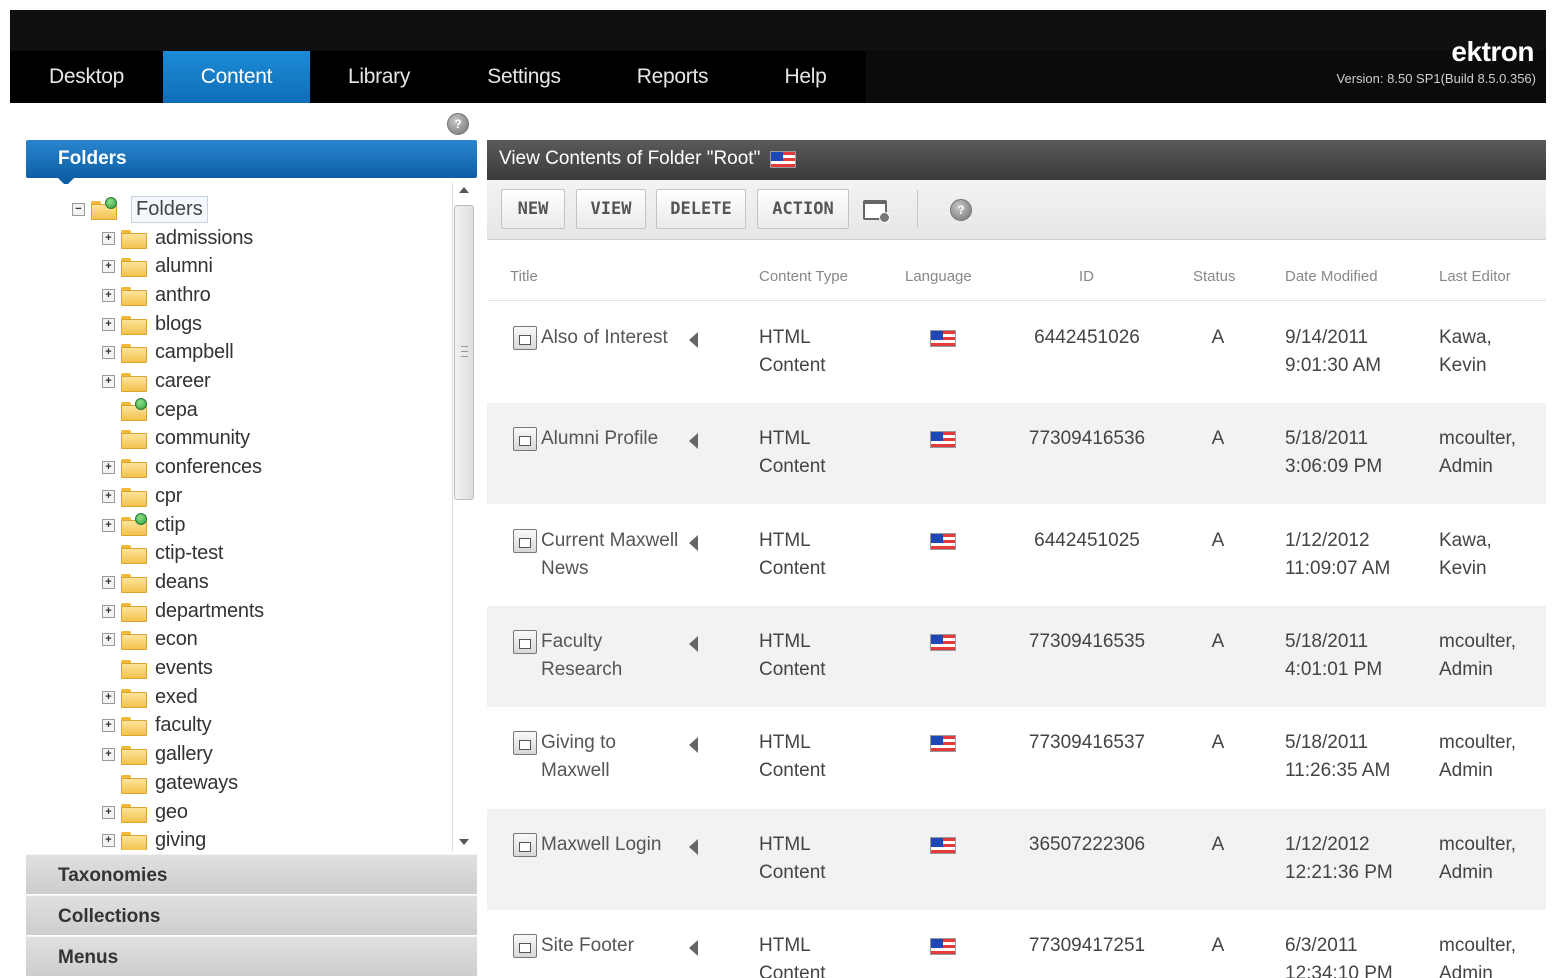 The height and width of the screenshot is (978, 1554). Describe the element at coordinates (144, 525) in the screenshot. I see `tree-item: + ctip` at that location.